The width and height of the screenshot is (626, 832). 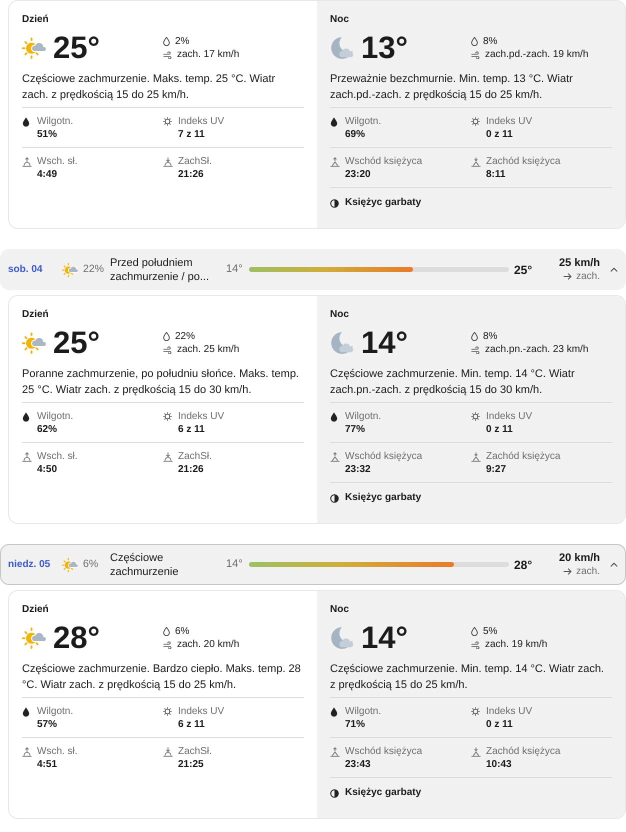 What do you see at coordinates (358, 175) in the screenshot?
I see `stat-value: 23:20` at bounding box center [358, 175].